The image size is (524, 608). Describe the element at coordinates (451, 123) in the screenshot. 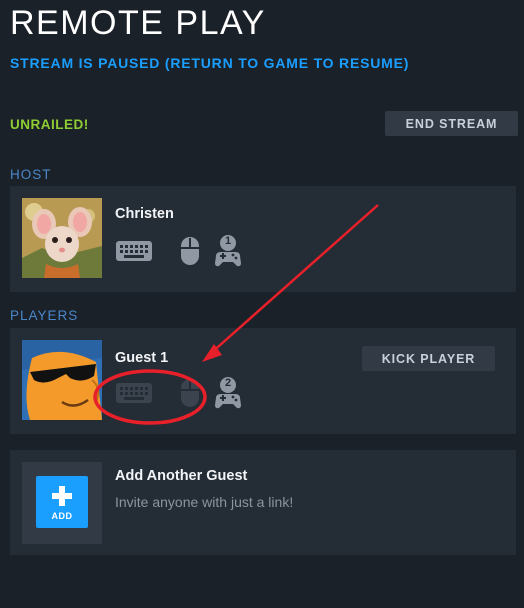

I see `end-stream-button: END STREAM` at that location.